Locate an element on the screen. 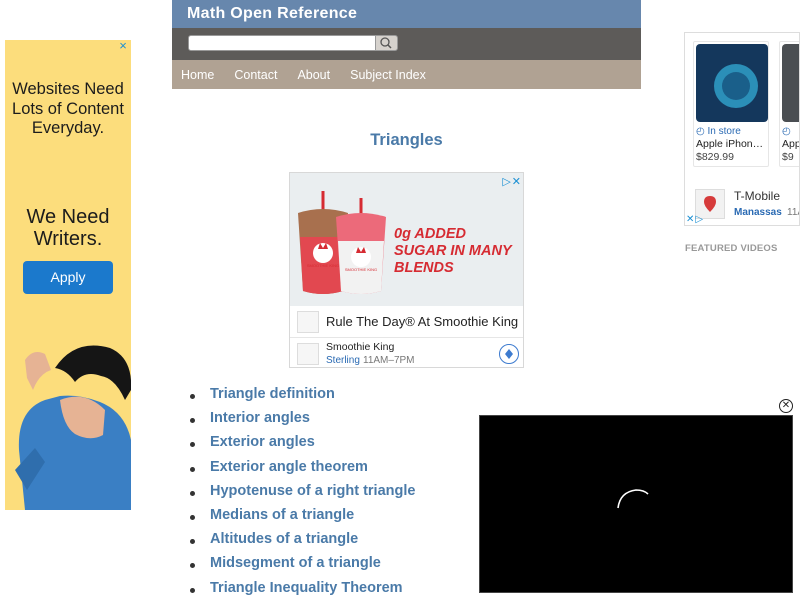  search-button is located at coordinates (386, 43).